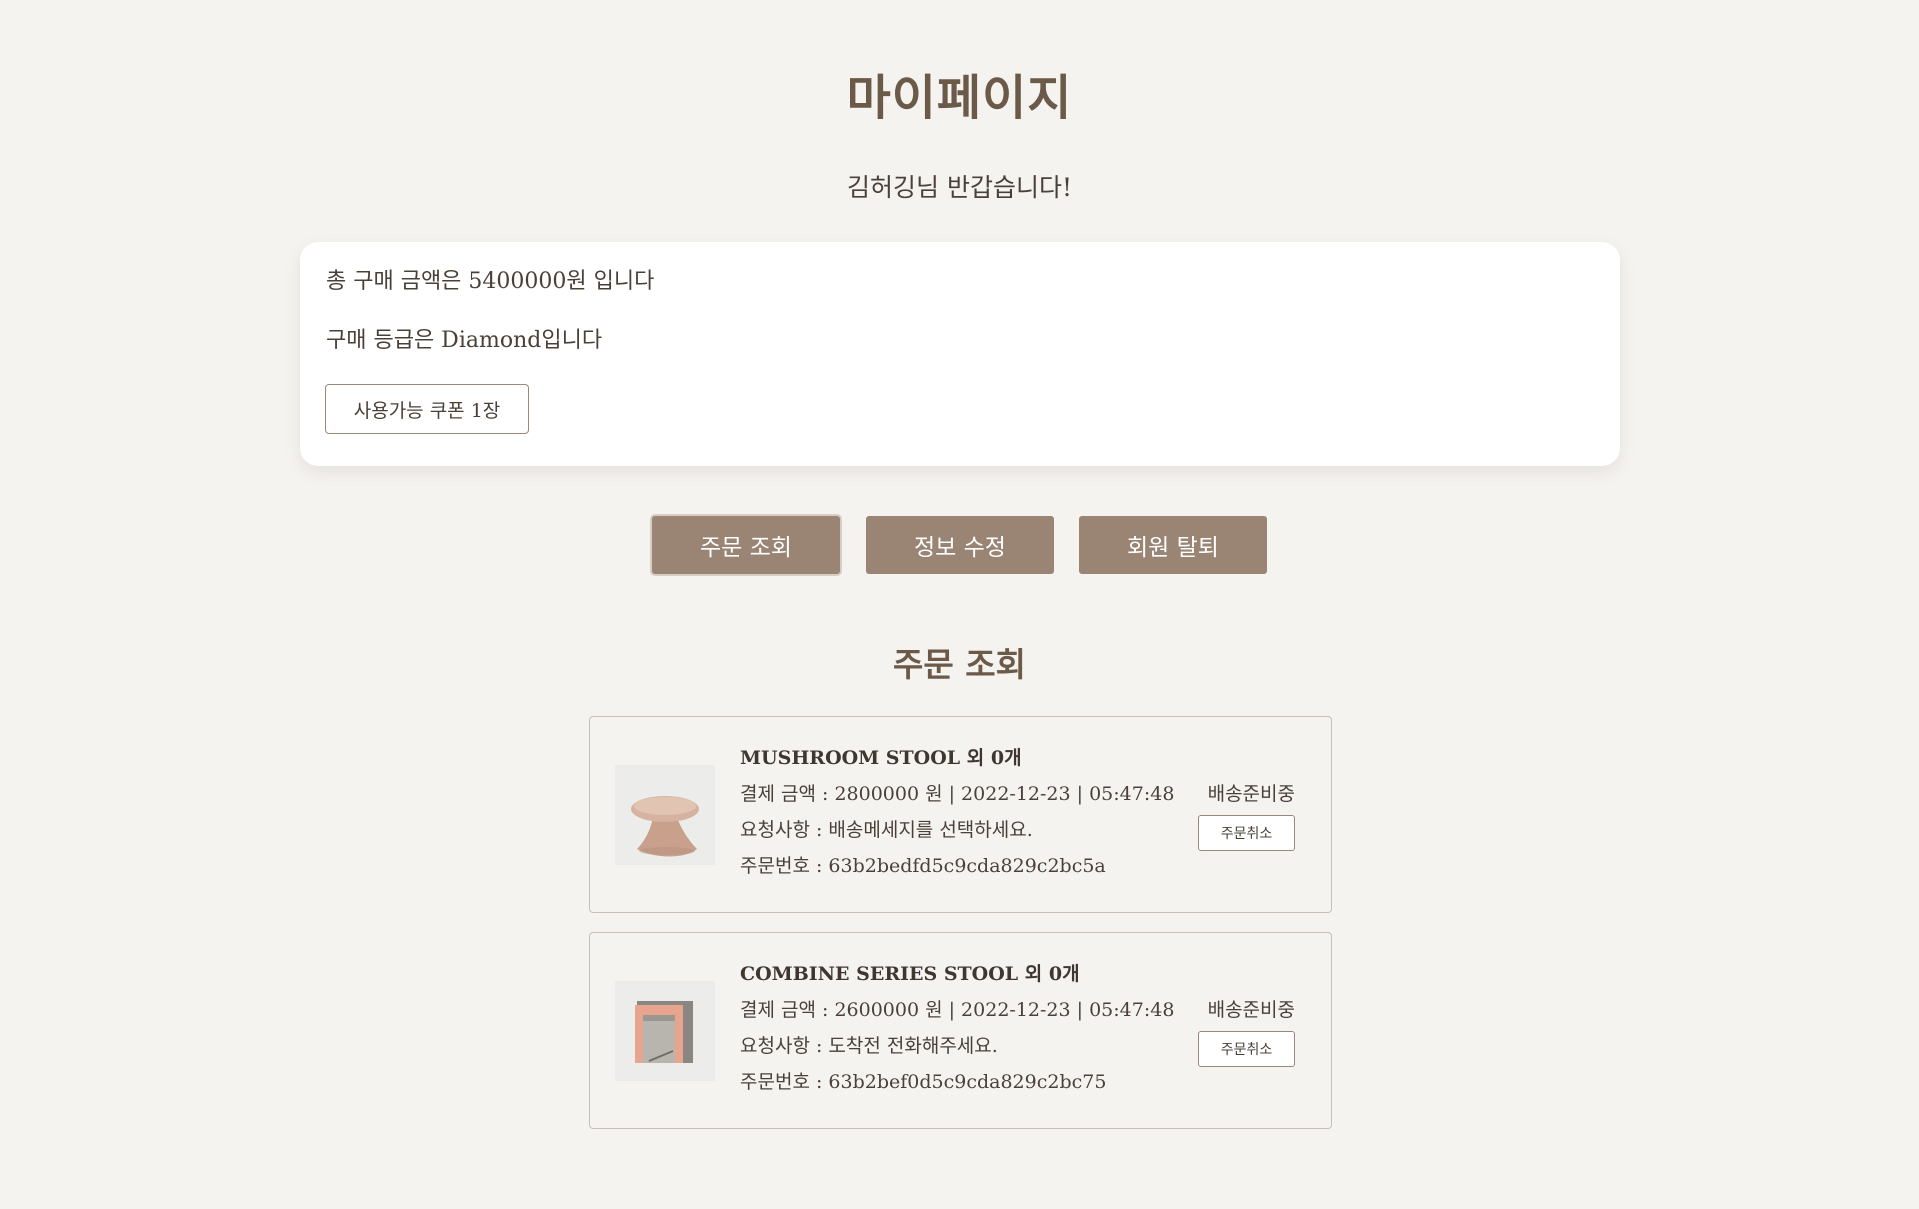  Describe the element at coordinates (881, 758) in the screenshot. I see `order-product-name: MUSHROOM STOOL 외 0개` at that location.